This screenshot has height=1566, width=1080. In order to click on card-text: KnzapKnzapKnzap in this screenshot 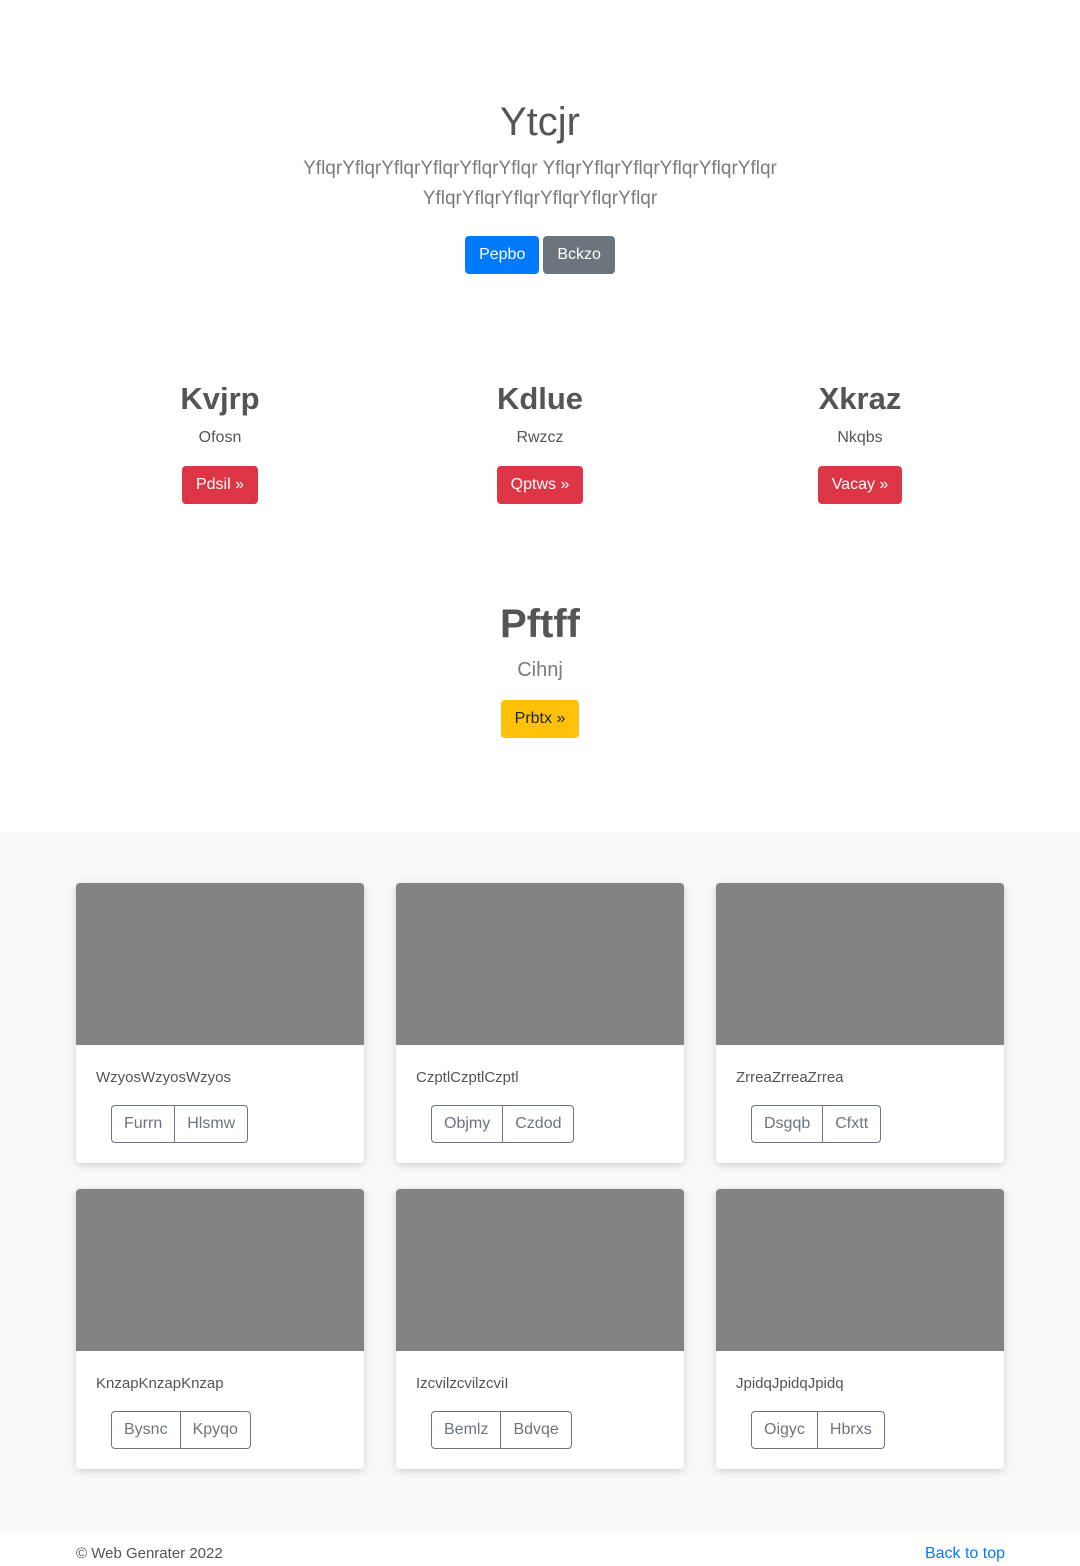, I will do `click(160, 1383)`.